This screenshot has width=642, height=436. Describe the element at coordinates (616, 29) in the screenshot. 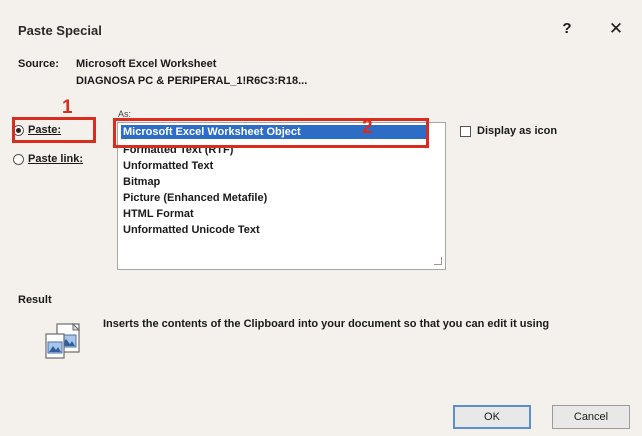

I see `close-button: ✕` at that location.